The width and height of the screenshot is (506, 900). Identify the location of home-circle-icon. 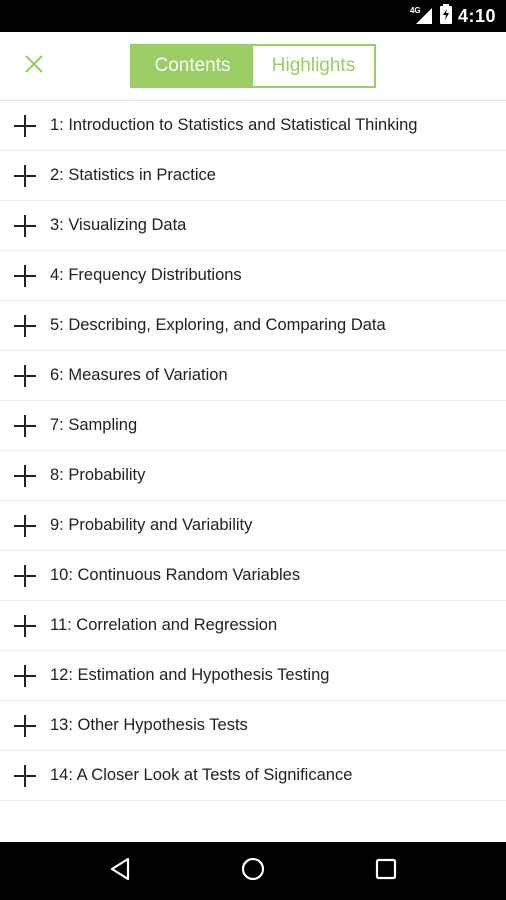
(253, 871).